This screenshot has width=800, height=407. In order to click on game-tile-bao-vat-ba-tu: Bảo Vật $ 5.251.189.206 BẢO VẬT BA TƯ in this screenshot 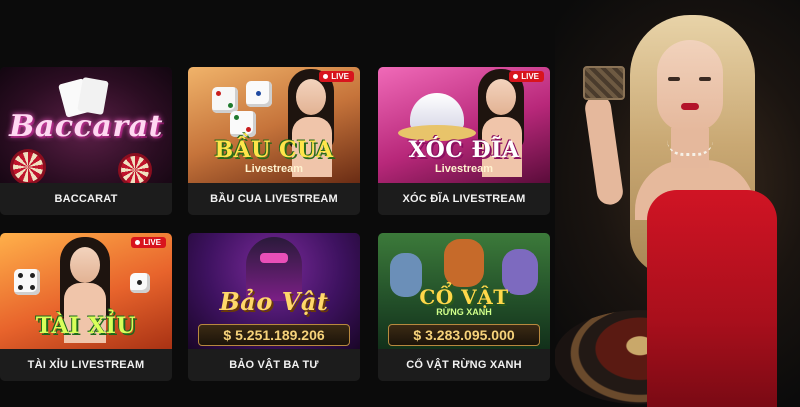, I will do `click(274, 307)`.